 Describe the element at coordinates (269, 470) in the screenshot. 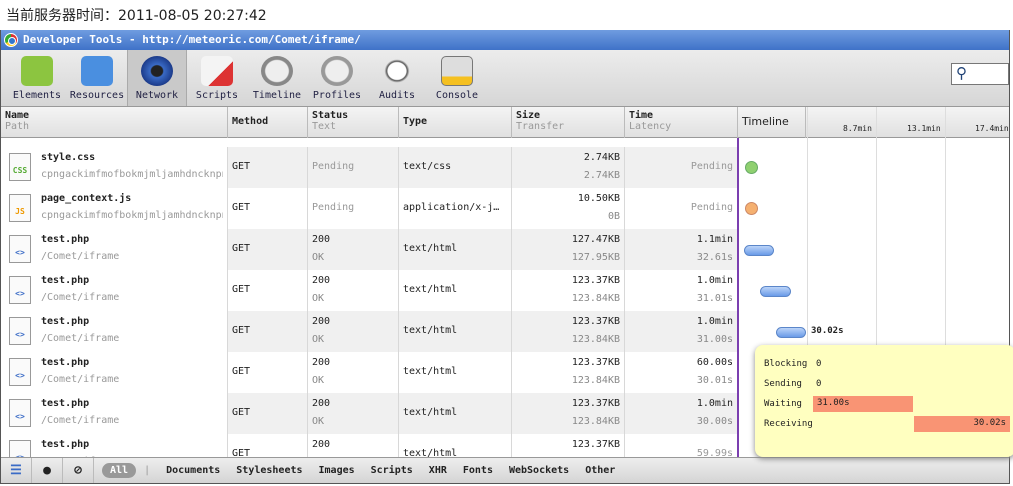

I see `filter-stylesheets: Stylesheets` at that location.